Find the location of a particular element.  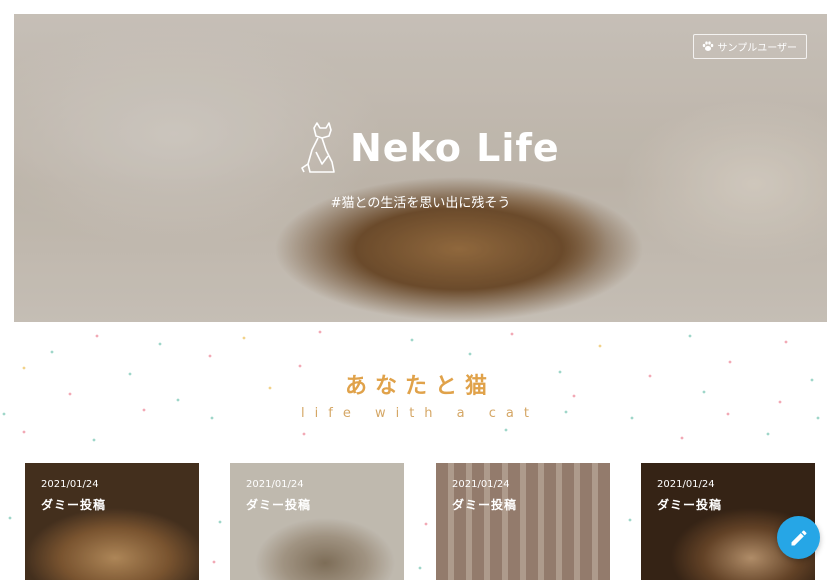

user-menu-label: サンプルユーザー is located at coordinates (757, 48).